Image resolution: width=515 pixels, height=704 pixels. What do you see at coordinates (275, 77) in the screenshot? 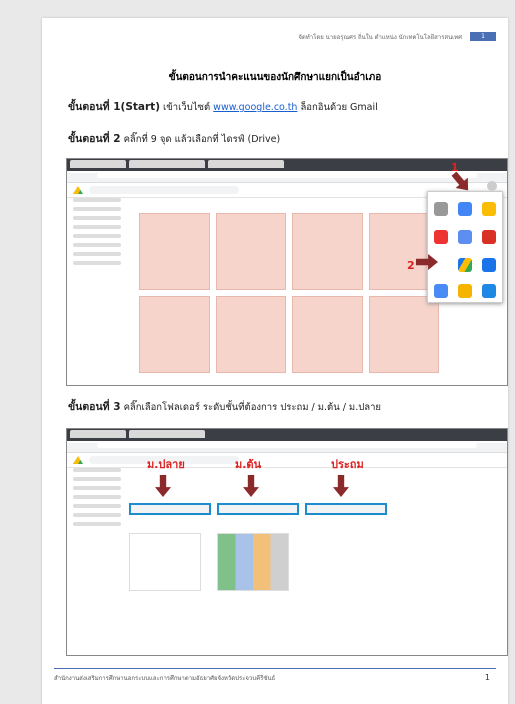
I see `document-title: ขั้นตอนการนำคะแนนของนักศึกษาแยกเป็นอำเภอ` at bounding box center [275, 77].